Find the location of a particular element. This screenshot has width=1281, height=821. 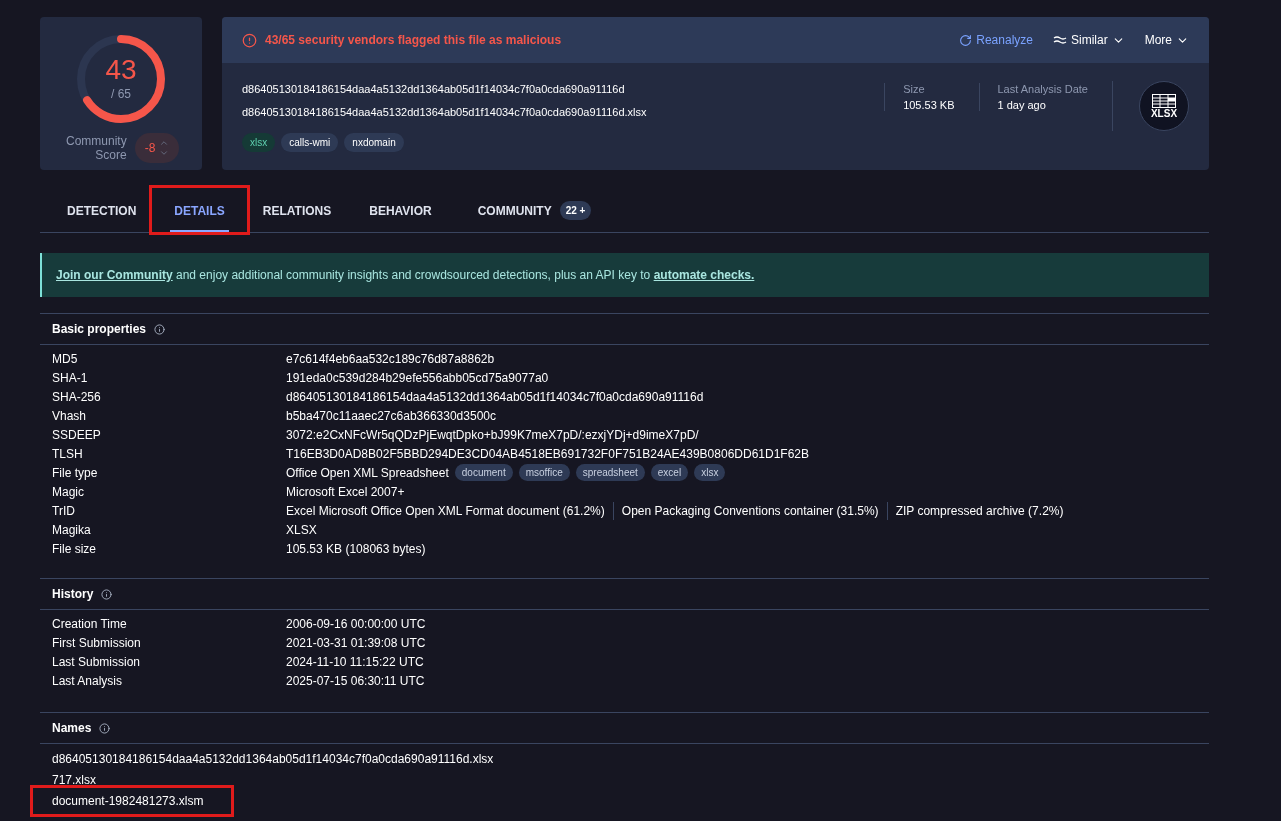

section-title: Basic properties is located at coordinates (99, 329).